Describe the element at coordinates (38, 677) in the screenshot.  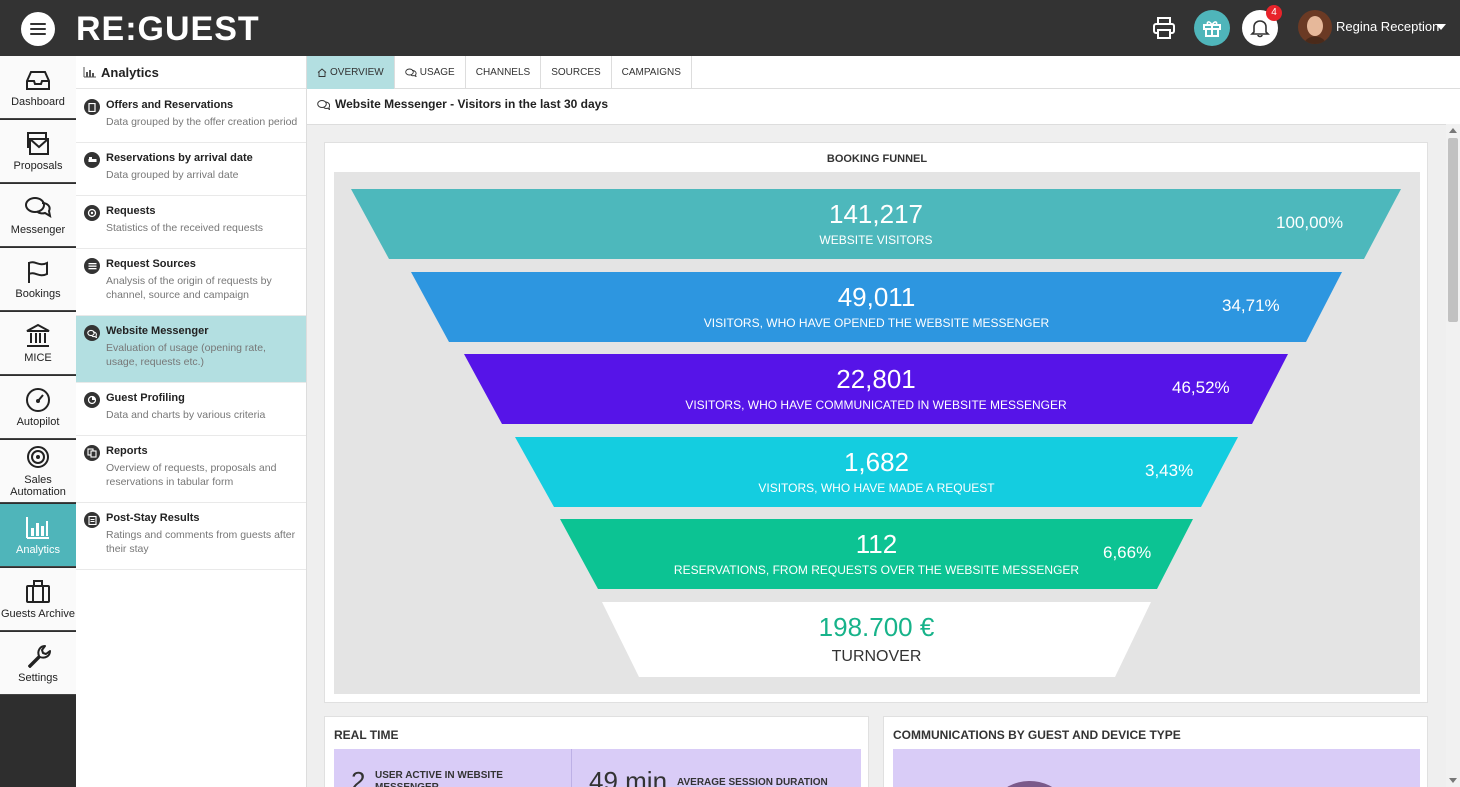
I see `nav-label: Settings` at that location.